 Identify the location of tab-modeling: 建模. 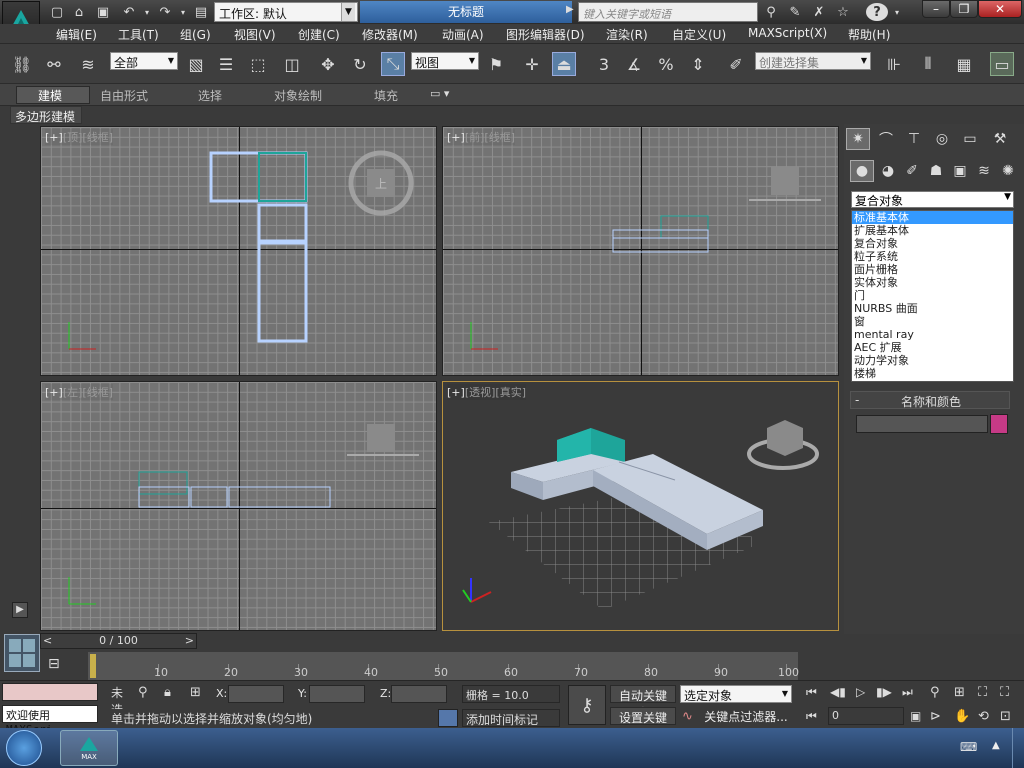
(50, 95).